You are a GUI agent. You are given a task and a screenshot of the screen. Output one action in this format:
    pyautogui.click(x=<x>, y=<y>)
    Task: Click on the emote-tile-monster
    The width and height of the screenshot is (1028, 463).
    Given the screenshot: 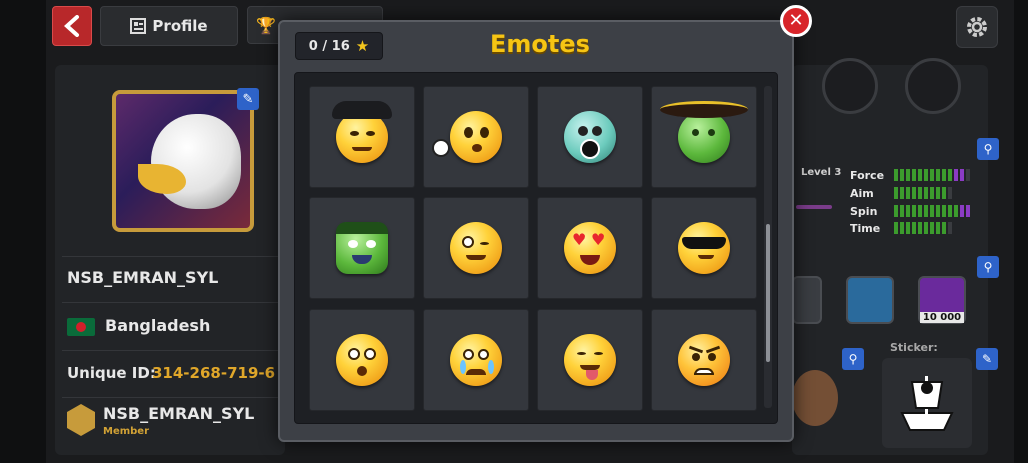 What is the action you would take?
    pyautogui.click(x=362, y=248)
    